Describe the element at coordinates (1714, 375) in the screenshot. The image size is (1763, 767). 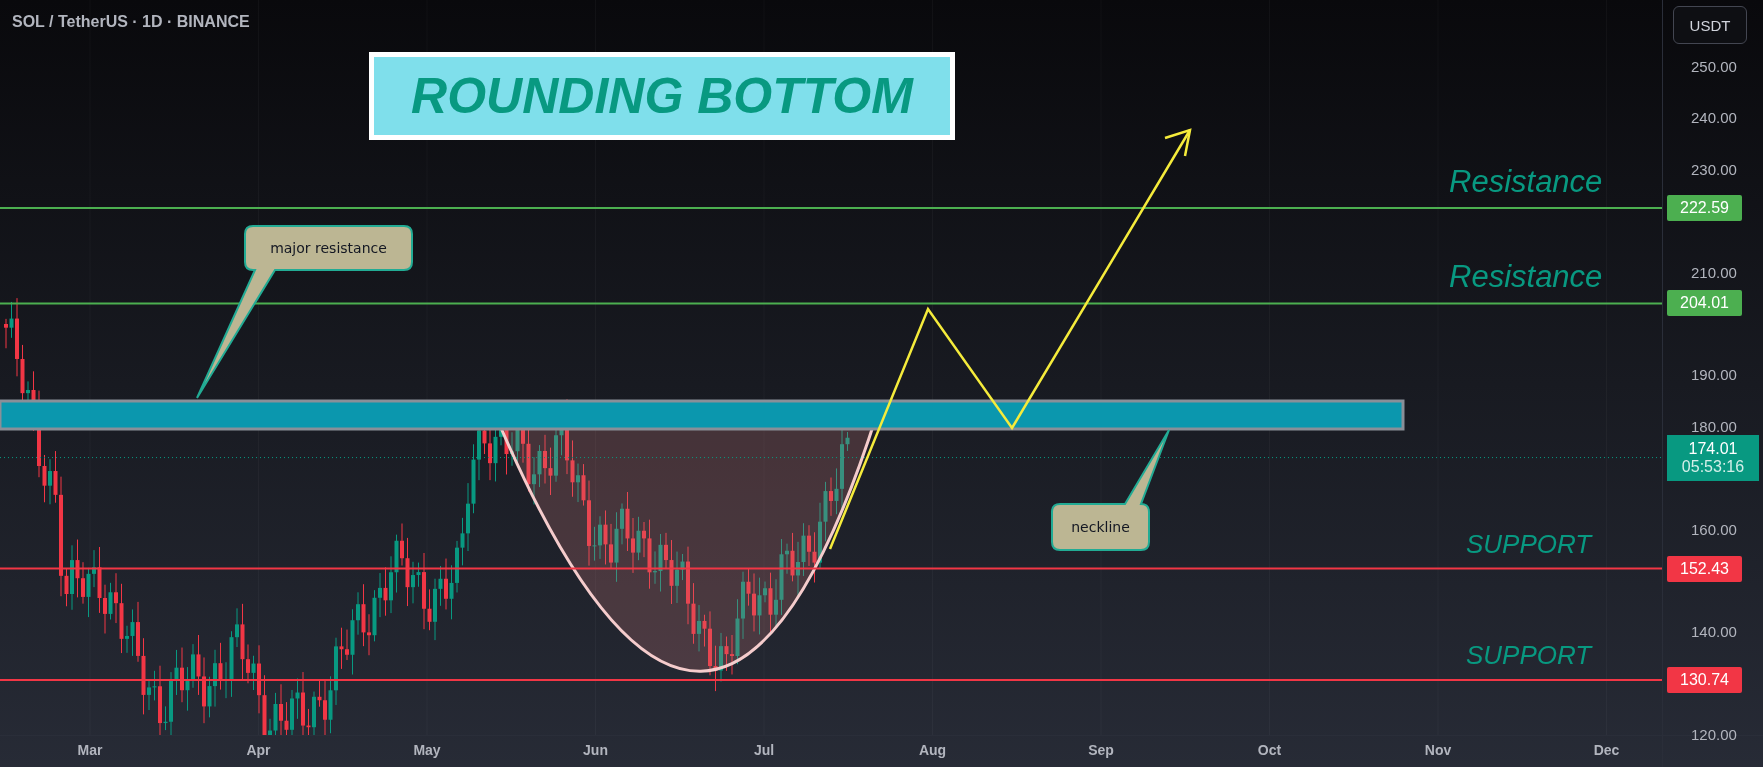
I see `price-tick: 190.00` at that location.